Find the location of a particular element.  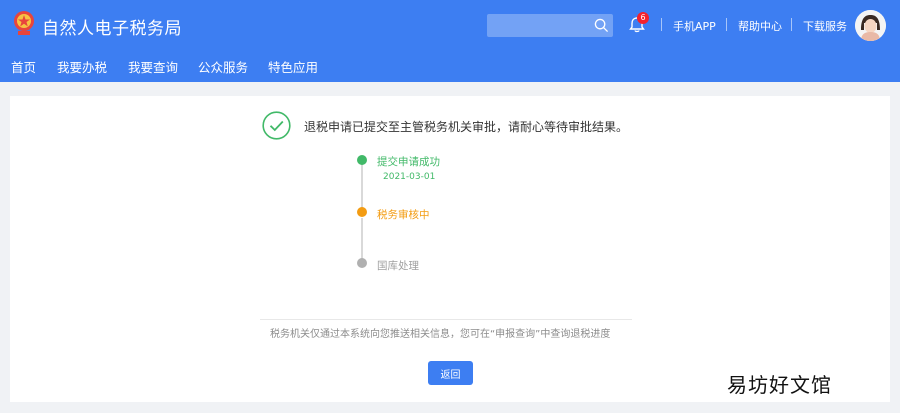

notification-badge: 6 is located at coordinates (643, 18).